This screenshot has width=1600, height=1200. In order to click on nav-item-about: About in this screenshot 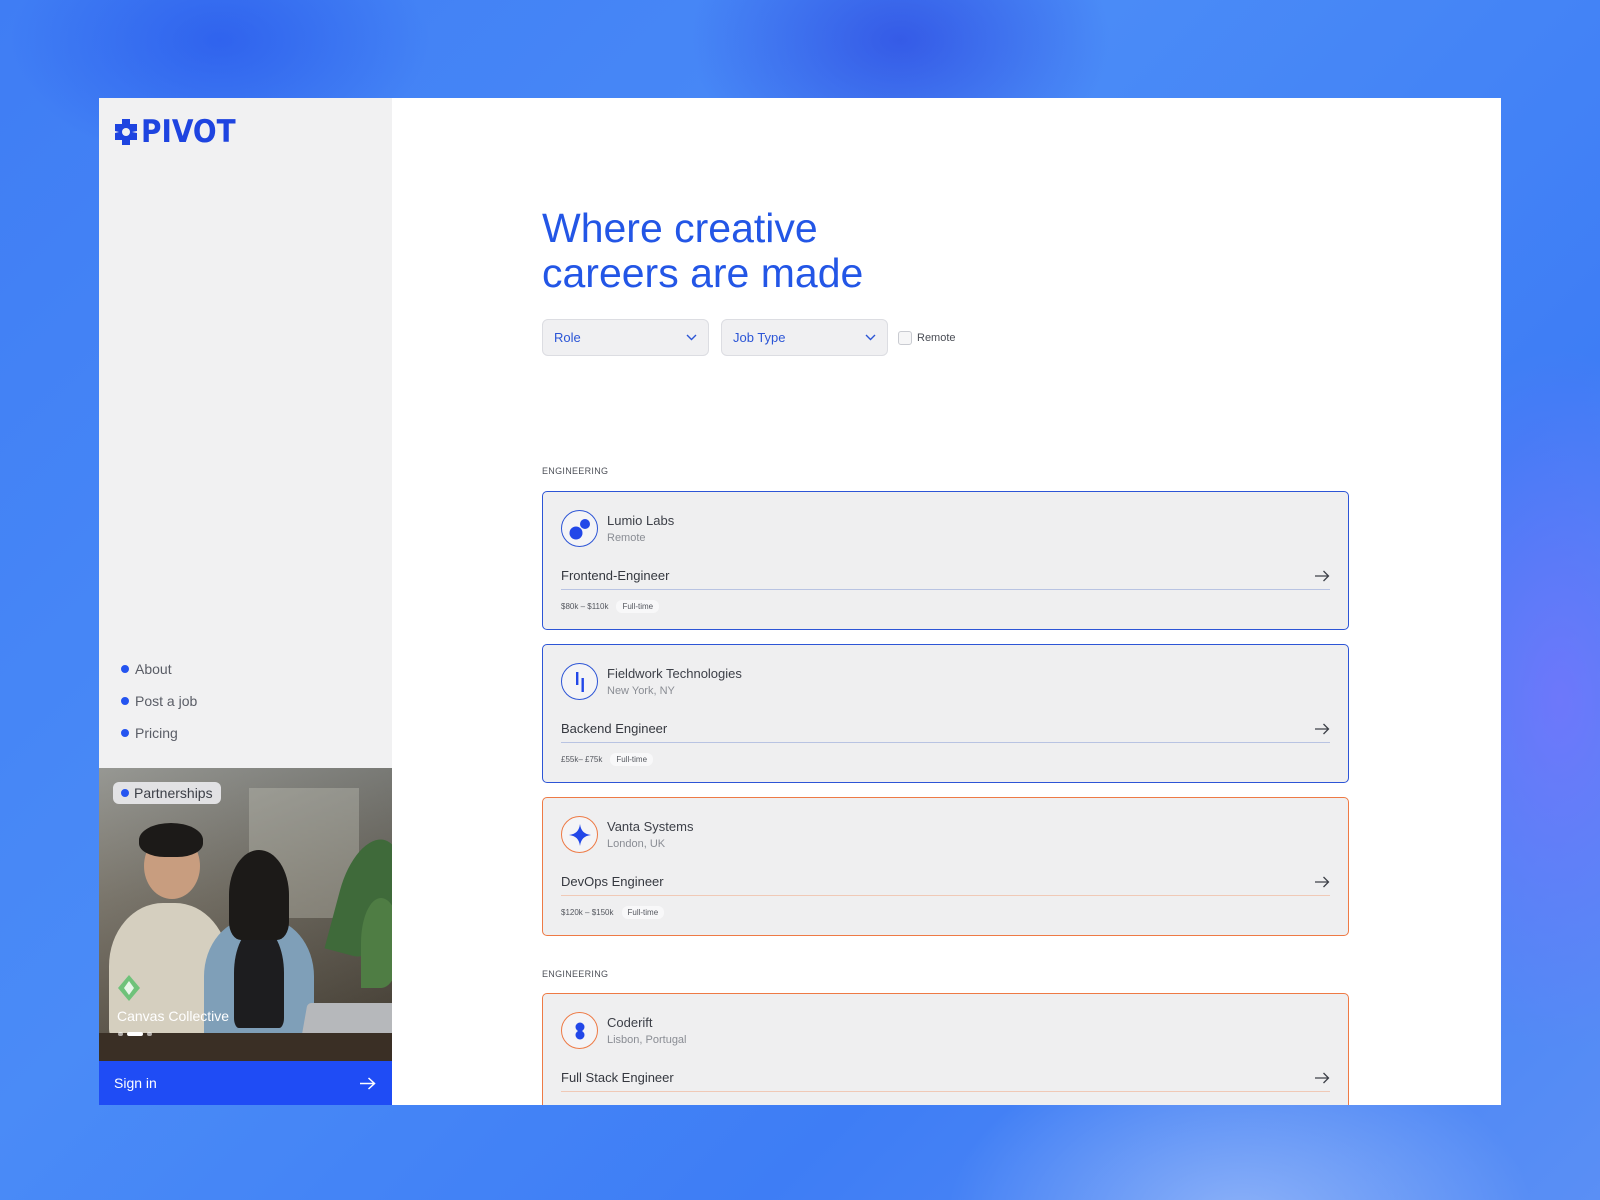, I will do `click(159, 669)`.